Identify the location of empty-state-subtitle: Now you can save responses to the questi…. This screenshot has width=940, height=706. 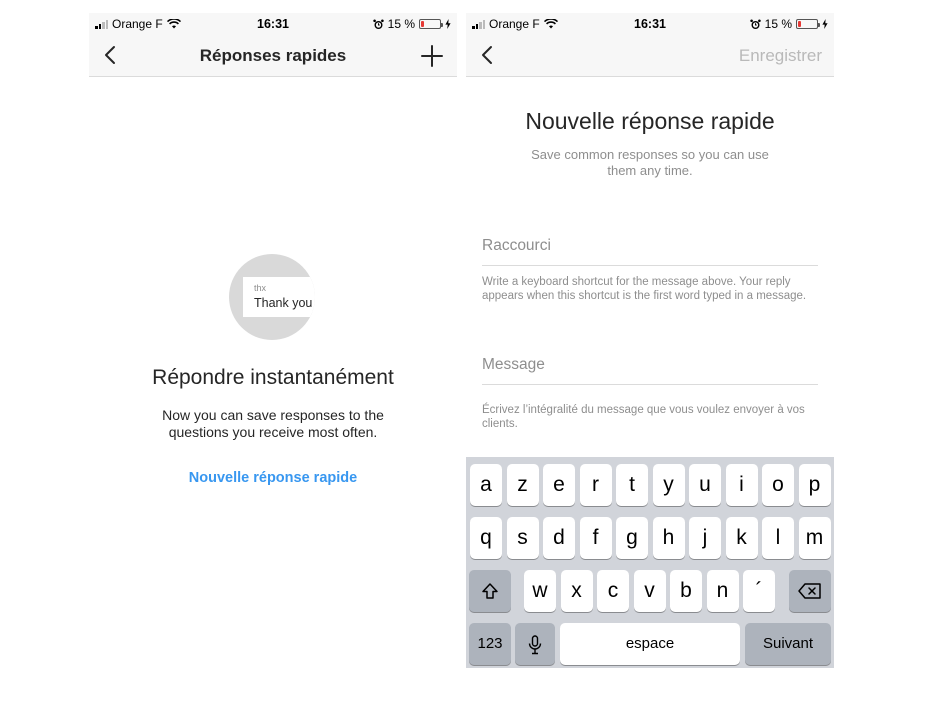
(273, 423).